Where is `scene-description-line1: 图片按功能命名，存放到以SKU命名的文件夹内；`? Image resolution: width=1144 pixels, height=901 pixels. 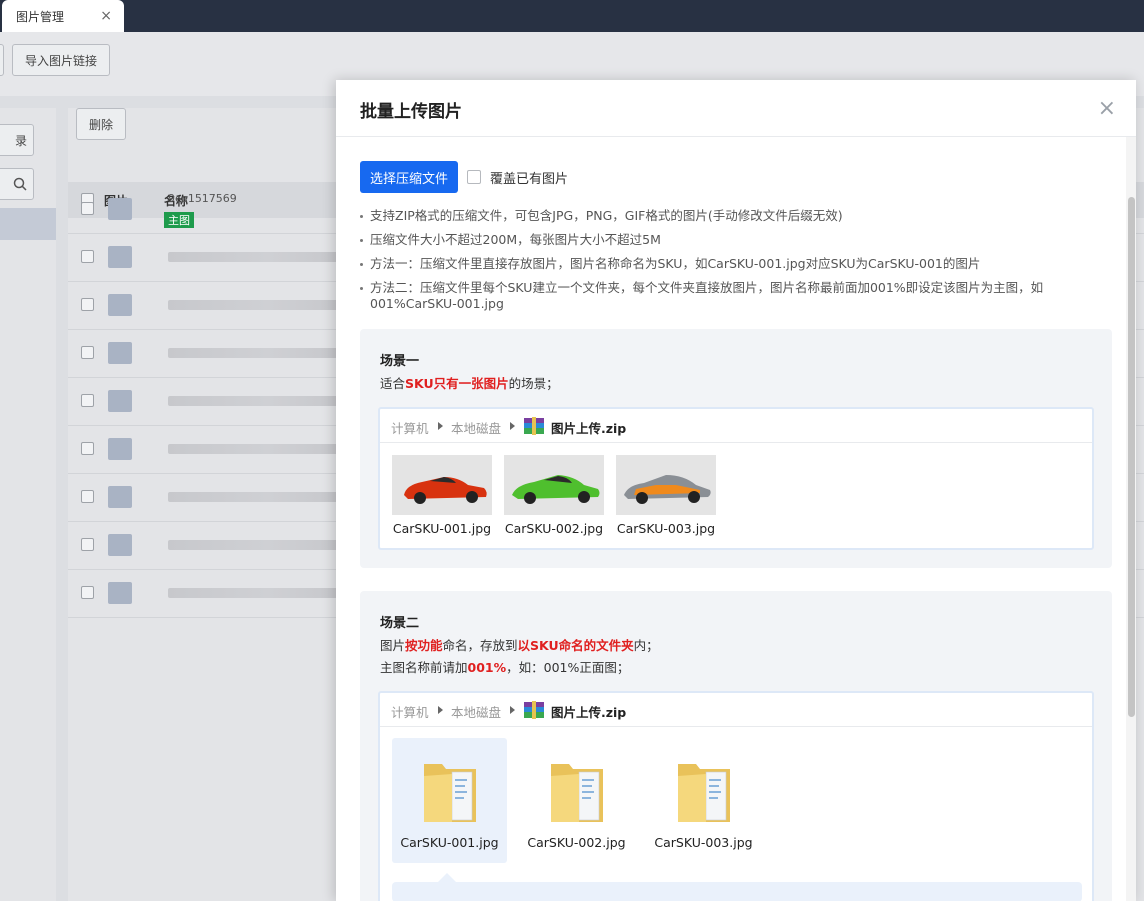
scene-description-line1: 图片按功能命名，存放到以SKU命名的文件夹内； is located at coordinates (519, 645).